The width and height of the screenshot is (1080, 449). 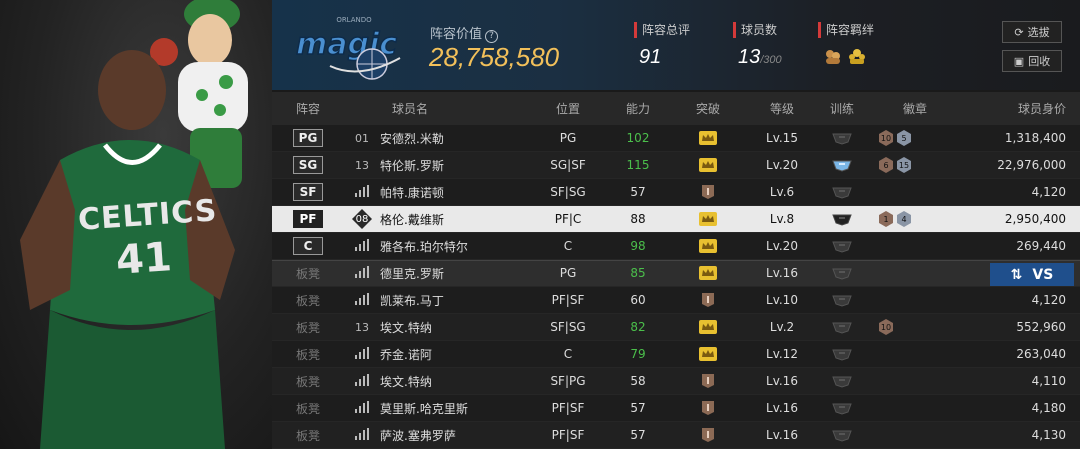 What do you see at coordinates (308, 219) in the screenshot?
I see `slot-tag: PF` at bounding box center [308, 219].